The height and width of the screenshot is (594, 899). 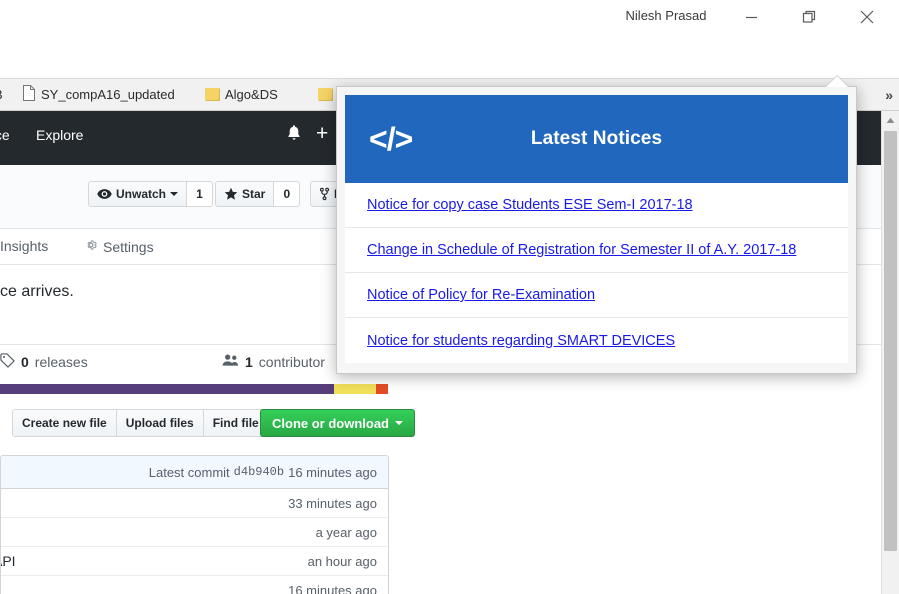 I want to click on star-count: 0, so click(x=287, y=194).